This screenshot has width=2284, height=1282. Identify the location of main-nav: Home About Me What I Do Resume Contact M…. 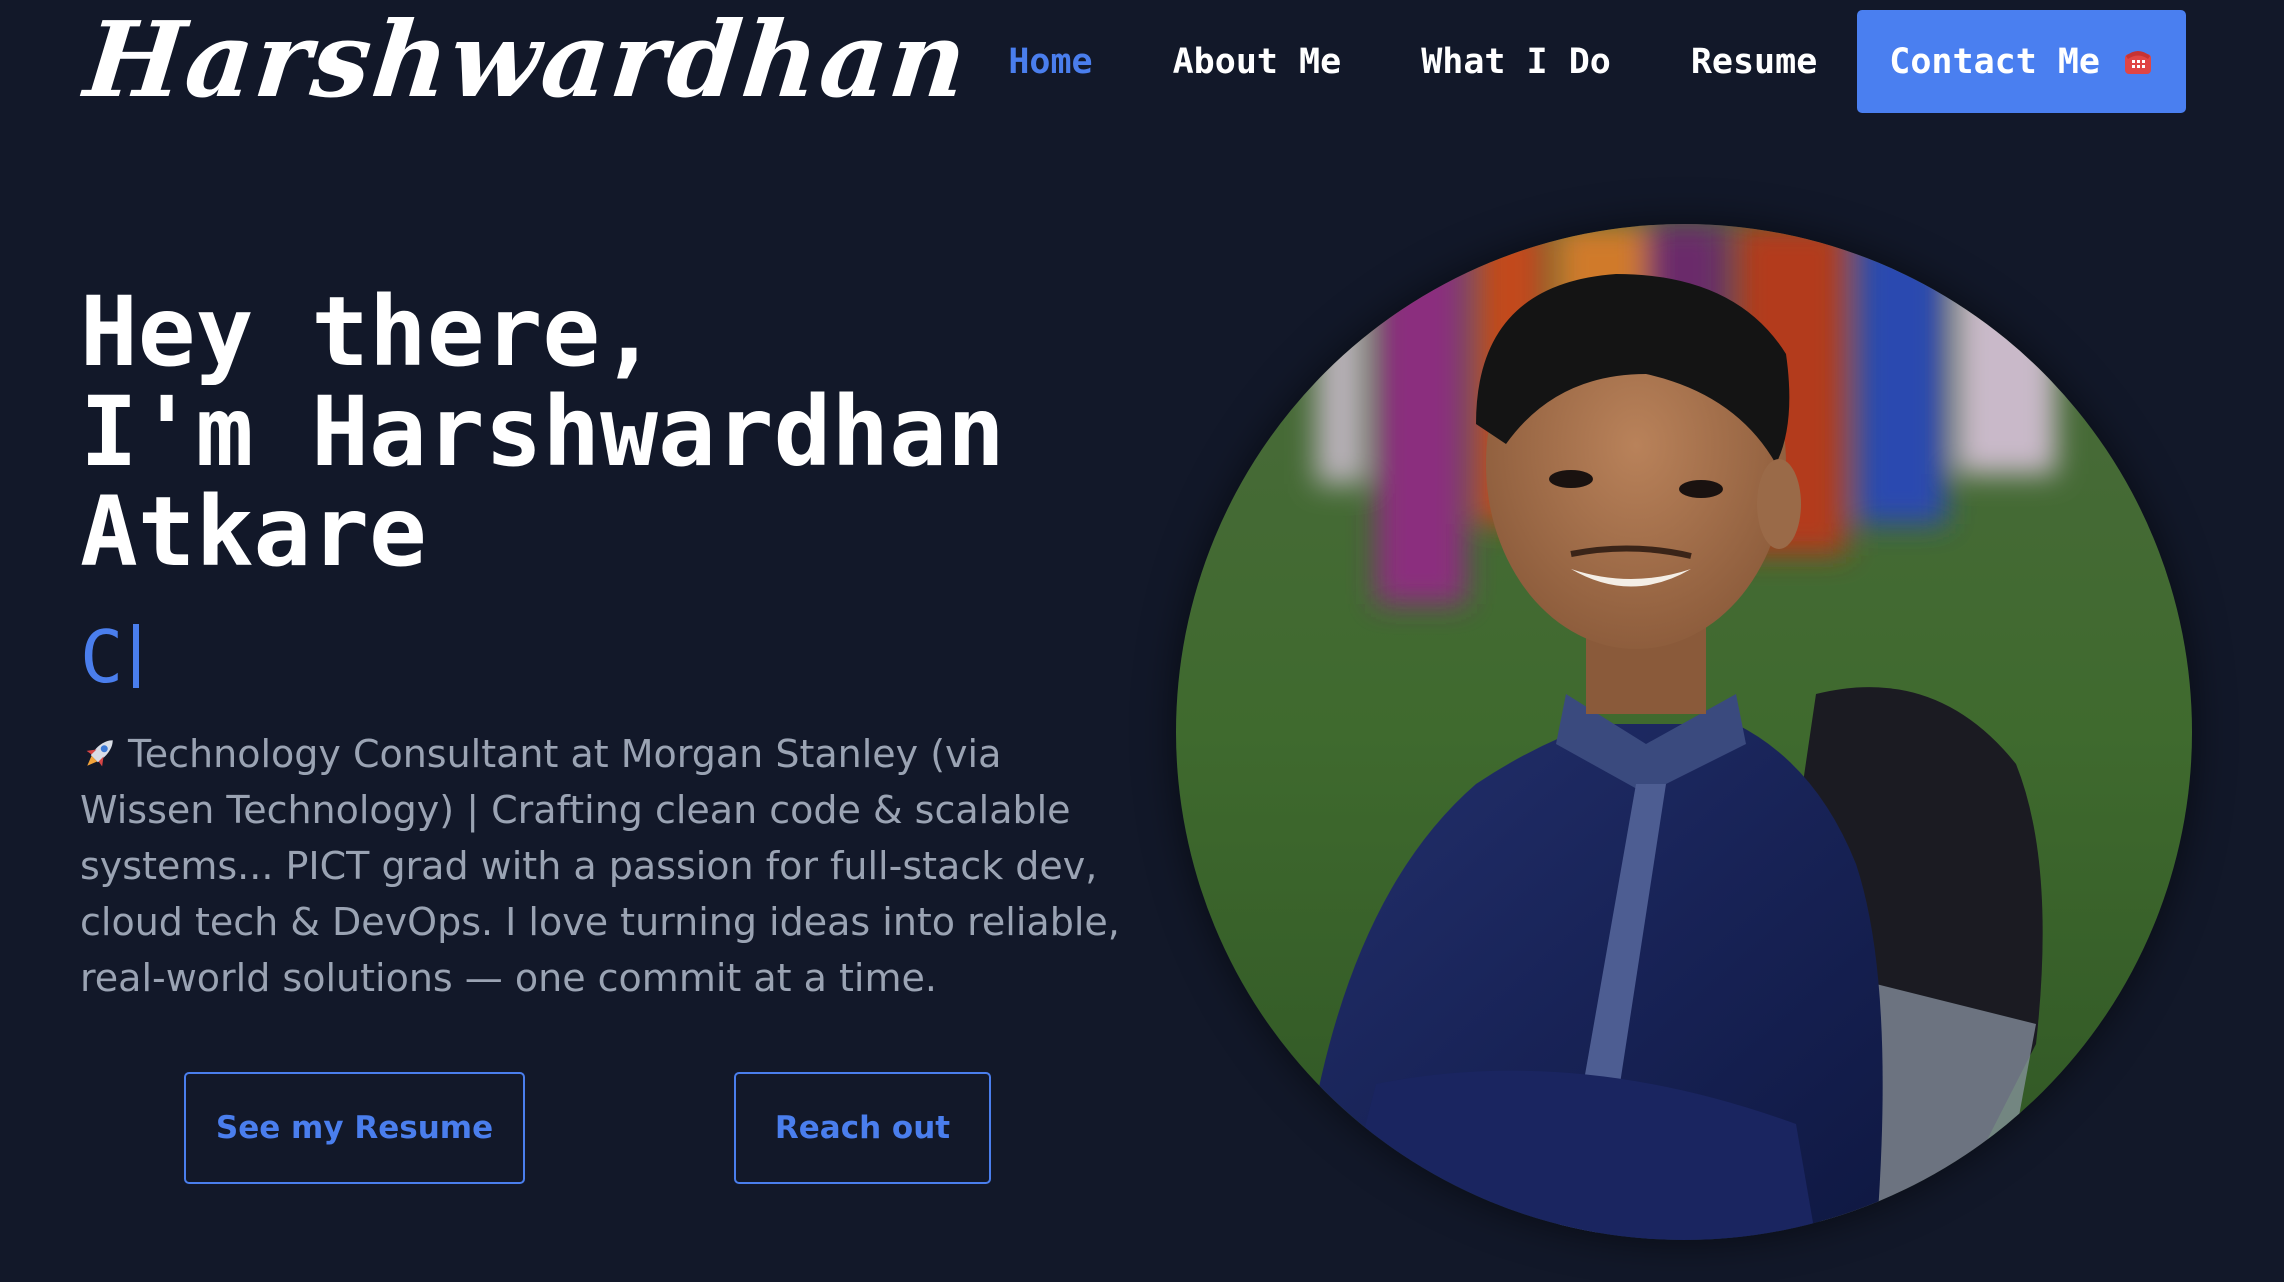
(1597, 61).